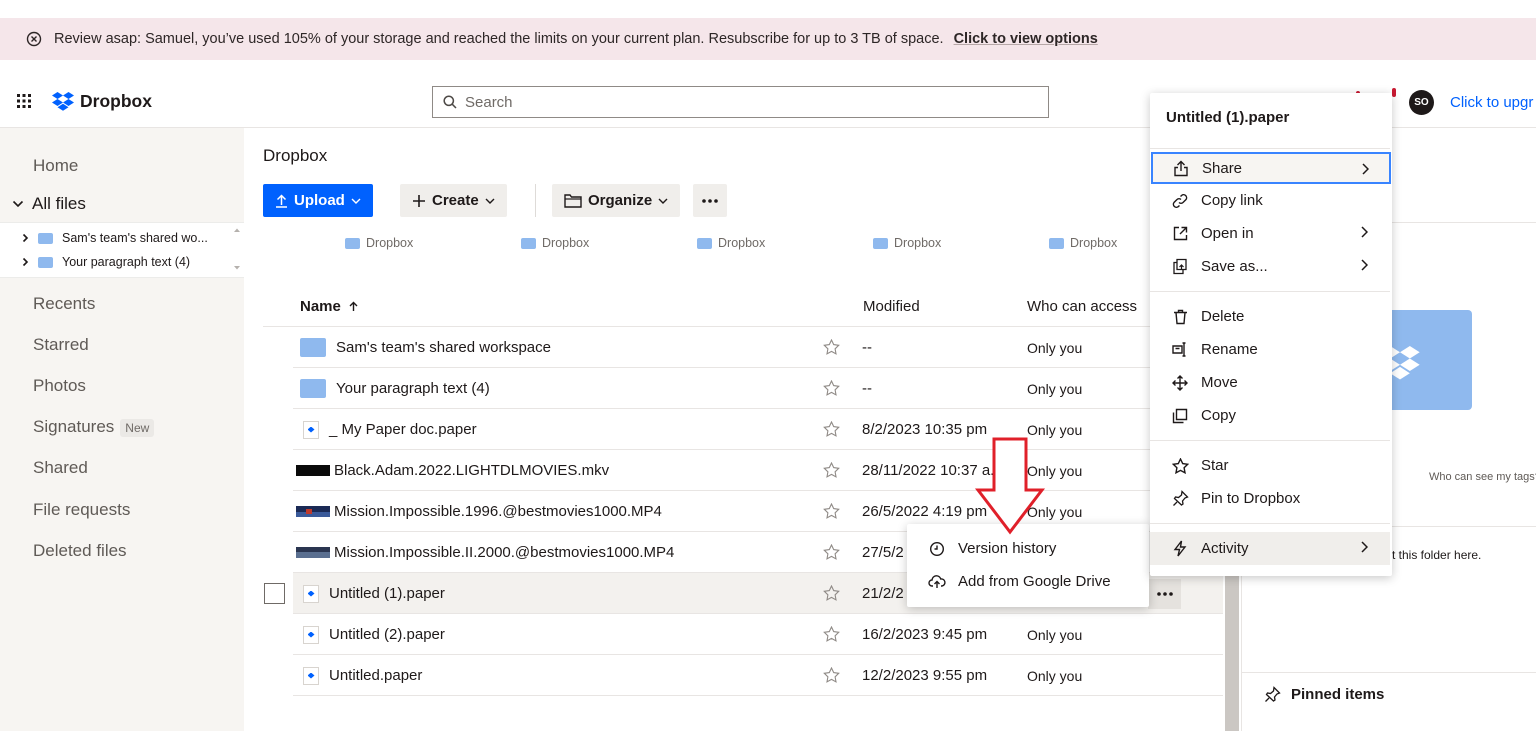  What do you see at coordinates (880, 243) in the screenshot?
I see `folder-icon` at bounding box center [880, 243].